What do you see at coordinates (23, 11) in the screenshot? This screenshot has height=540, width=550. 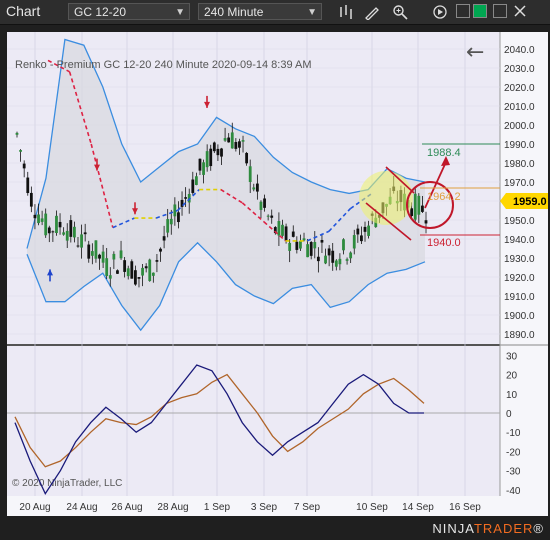 I see `window-title: Chart` at bounding box center [23, 11].